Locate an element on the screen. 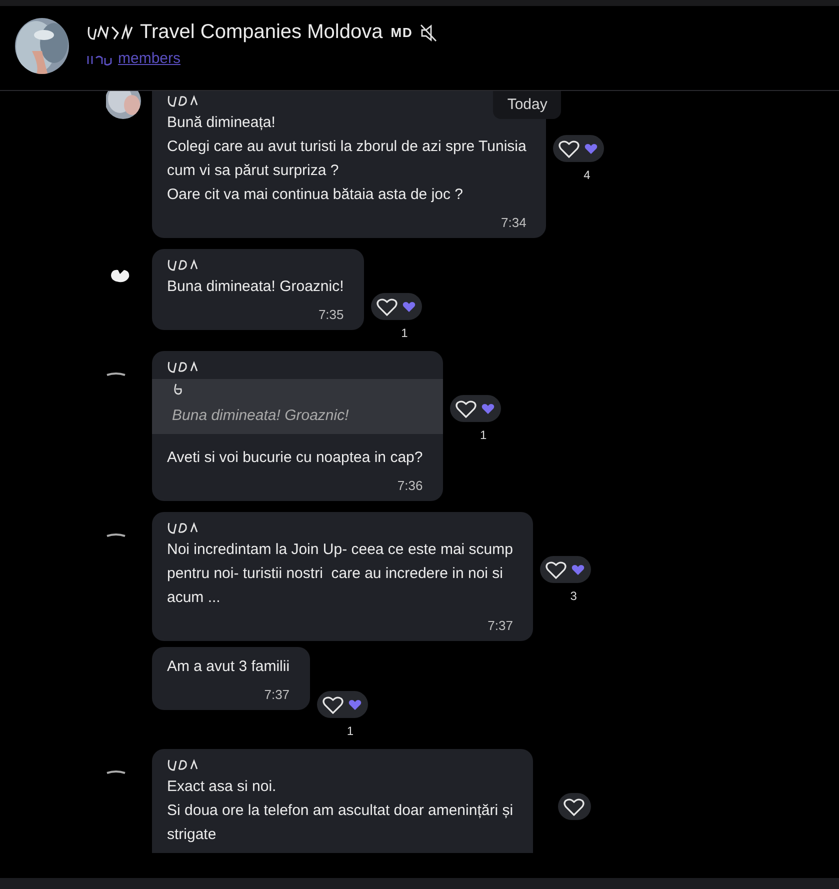 This screenshot has height=889, width=839. message-text: Aveti si voi bucurie cu noaptea in cap? is located at coordinates (295, 458).